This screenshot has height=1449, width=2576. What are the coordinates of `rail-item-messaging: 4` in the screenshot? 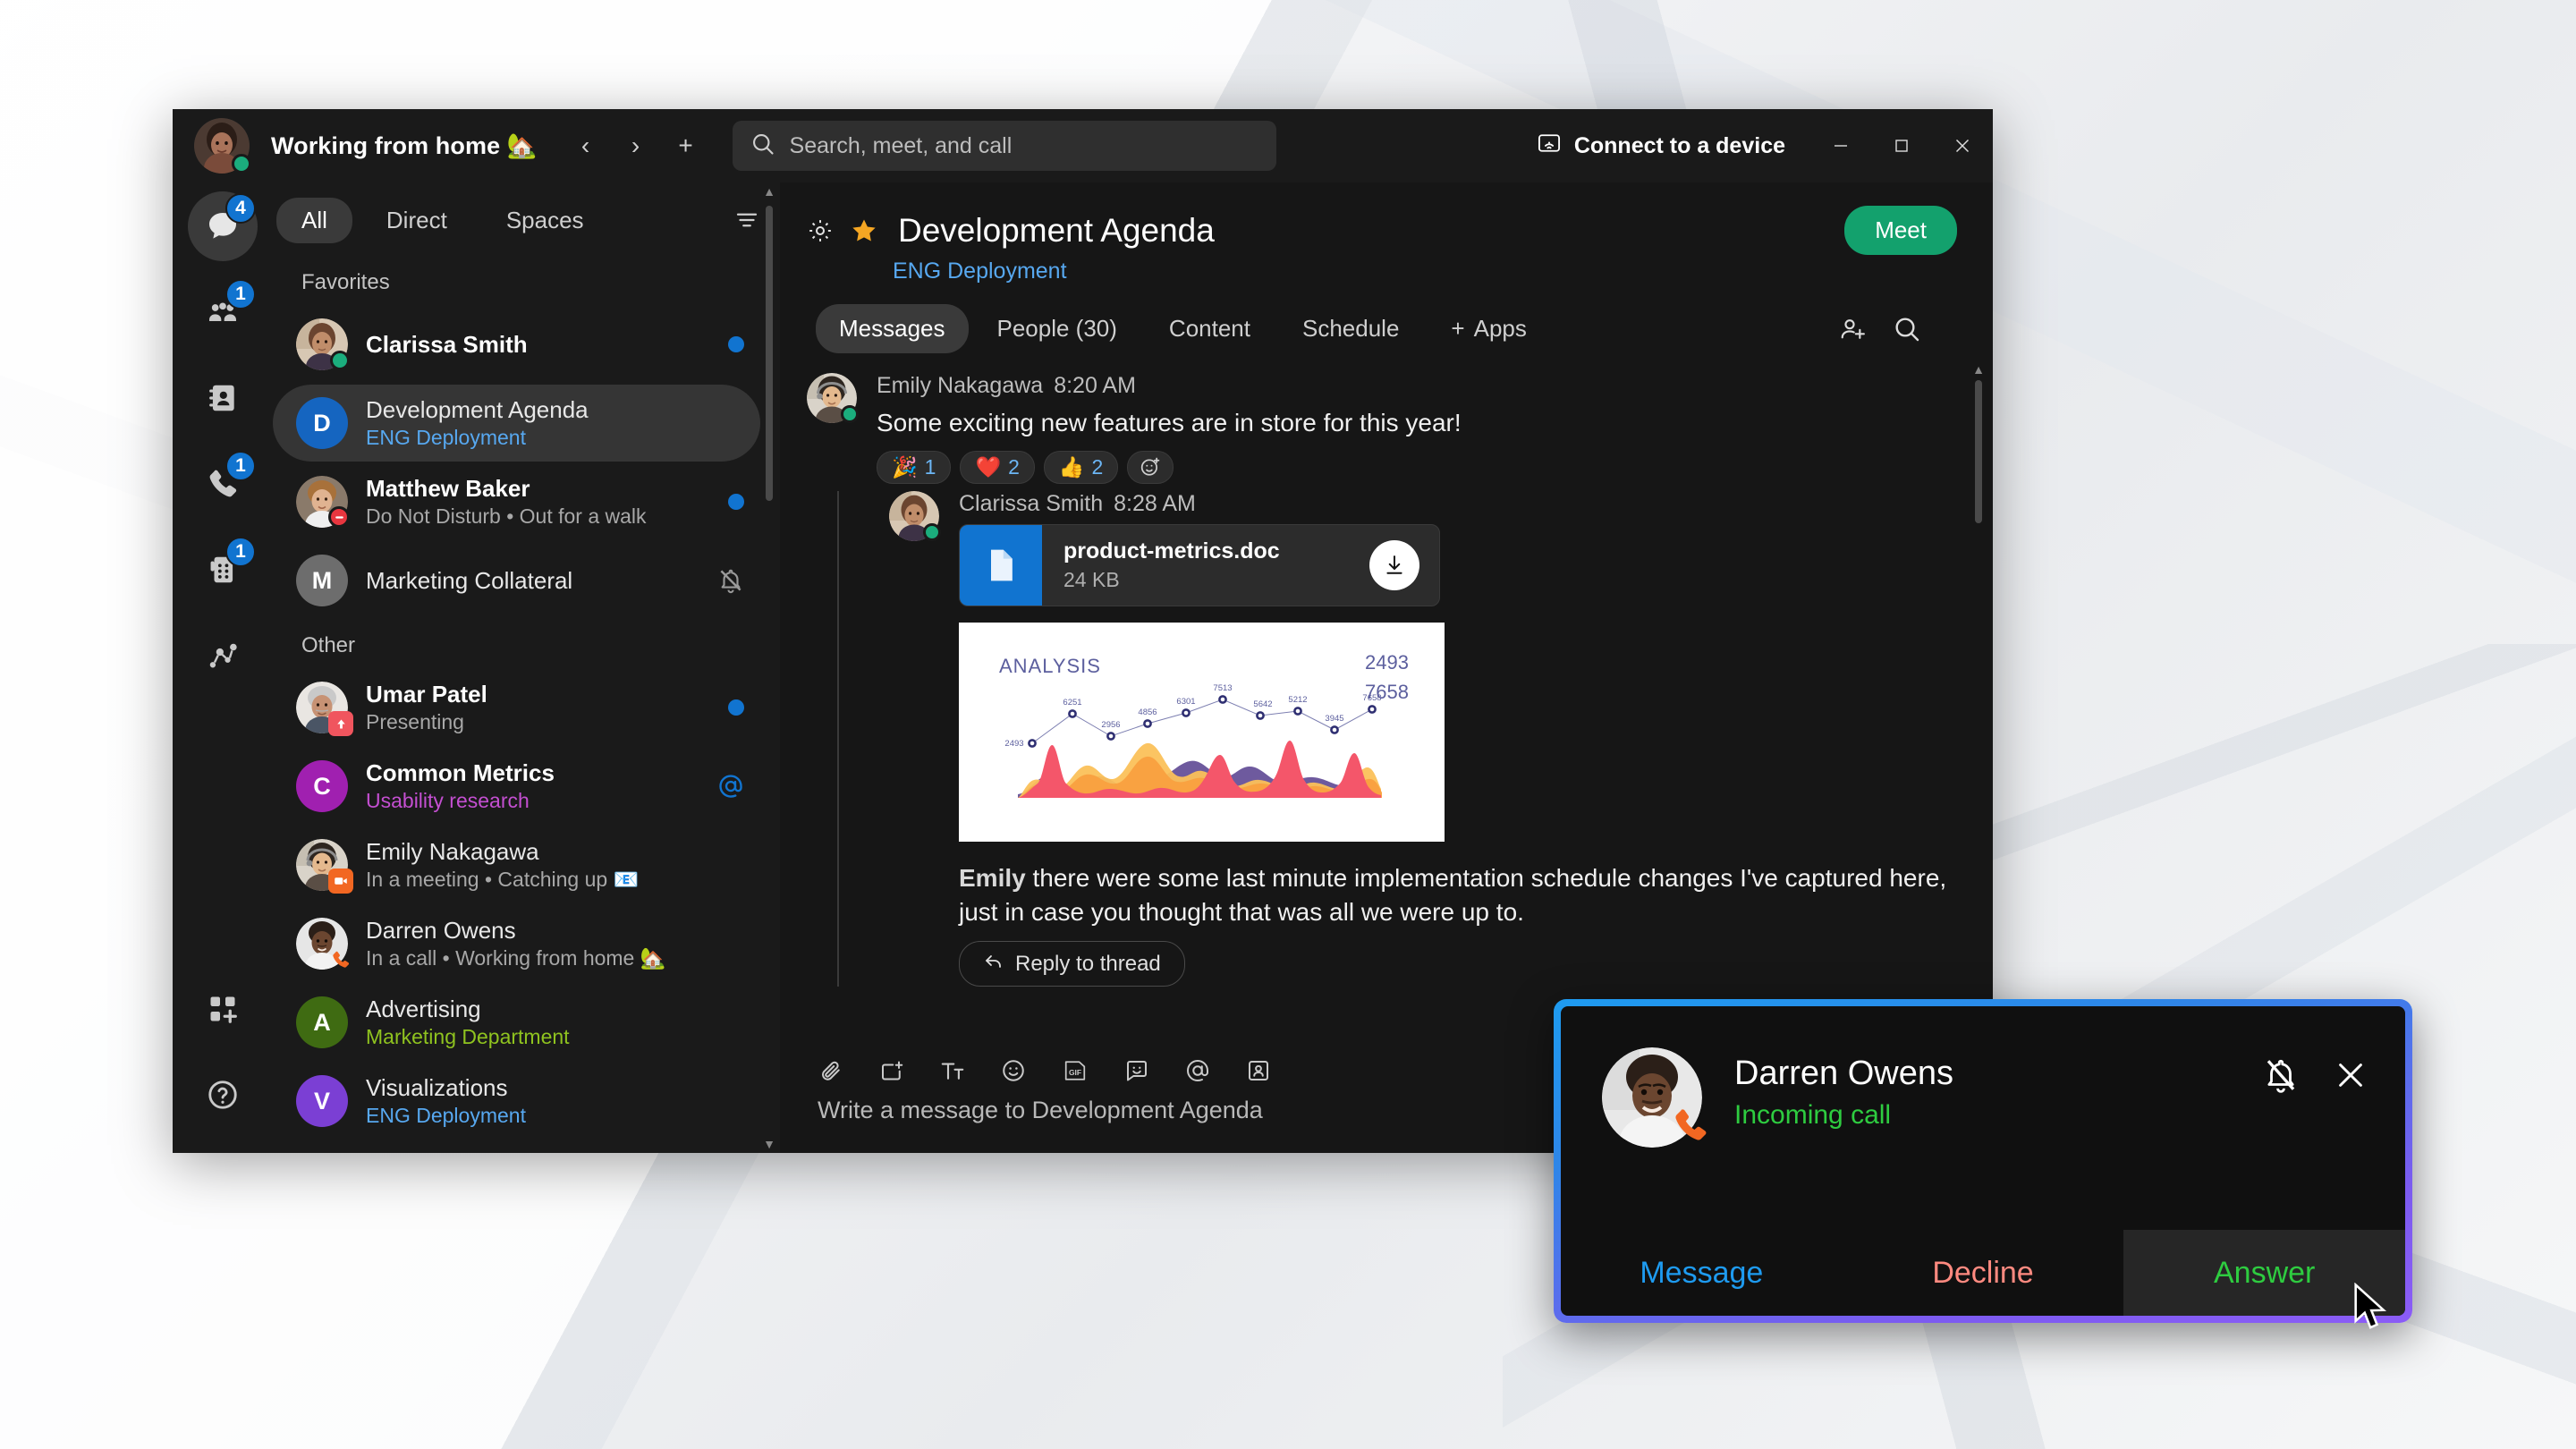 It's located at (223, 226).